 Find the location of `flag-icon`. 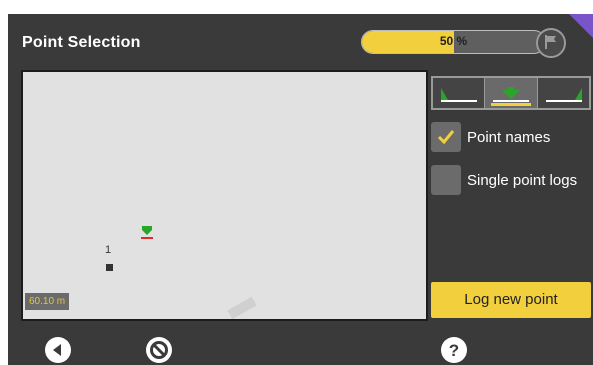

flag-icon is located at coordinates (550, 42).